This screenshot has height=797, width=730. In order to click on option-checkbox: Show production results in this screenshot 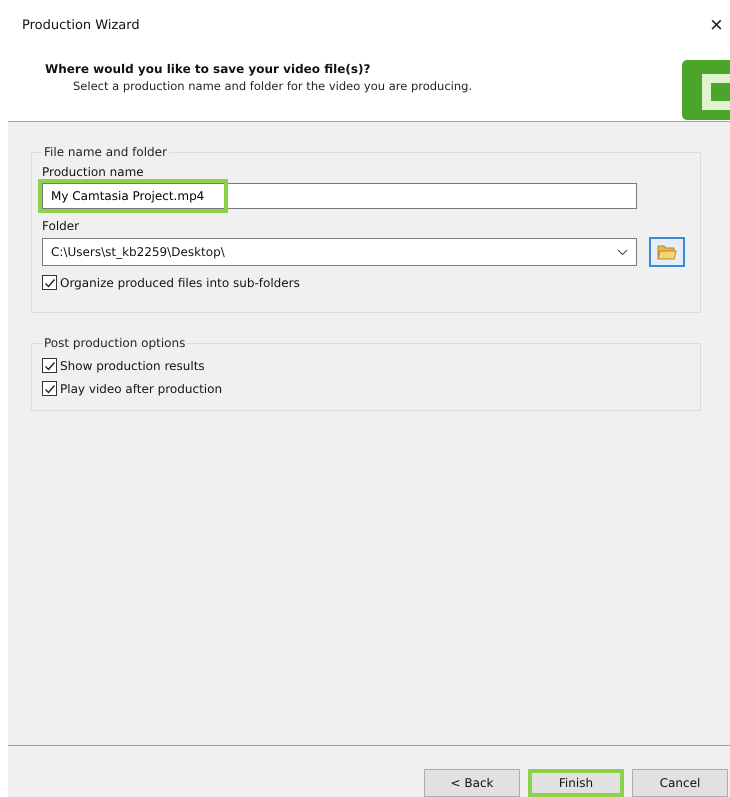, I will do `click(366, 365)`.